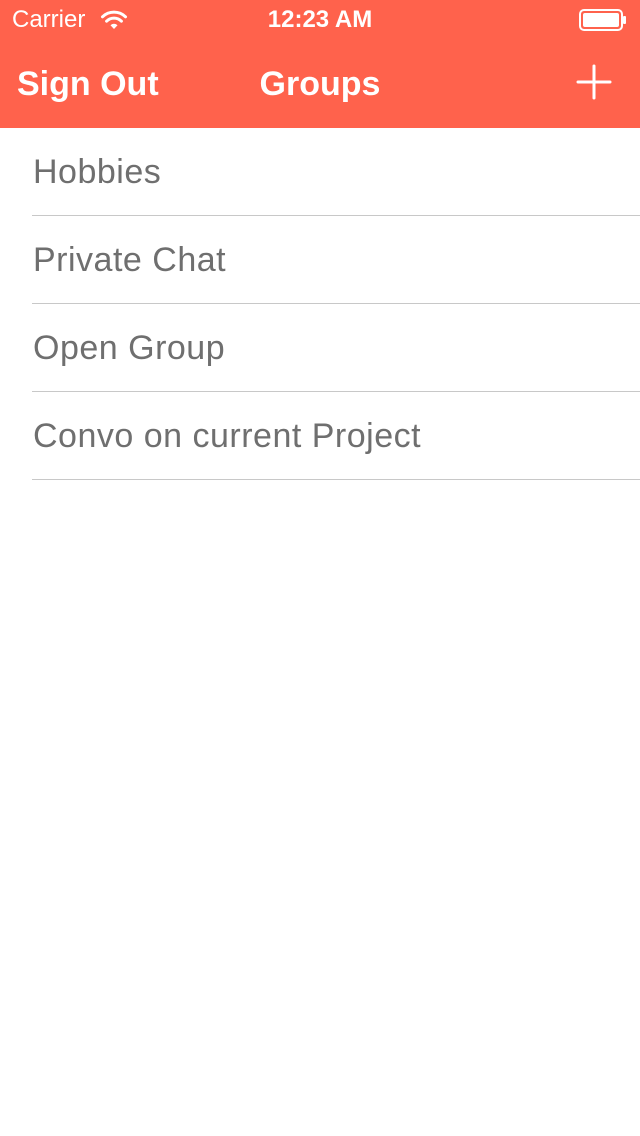 The width and height of the screenshot is (640, 1136). Describe the element at coordinates (129, 348) in the screenshot. I see `group-name: Open Group` at that location.